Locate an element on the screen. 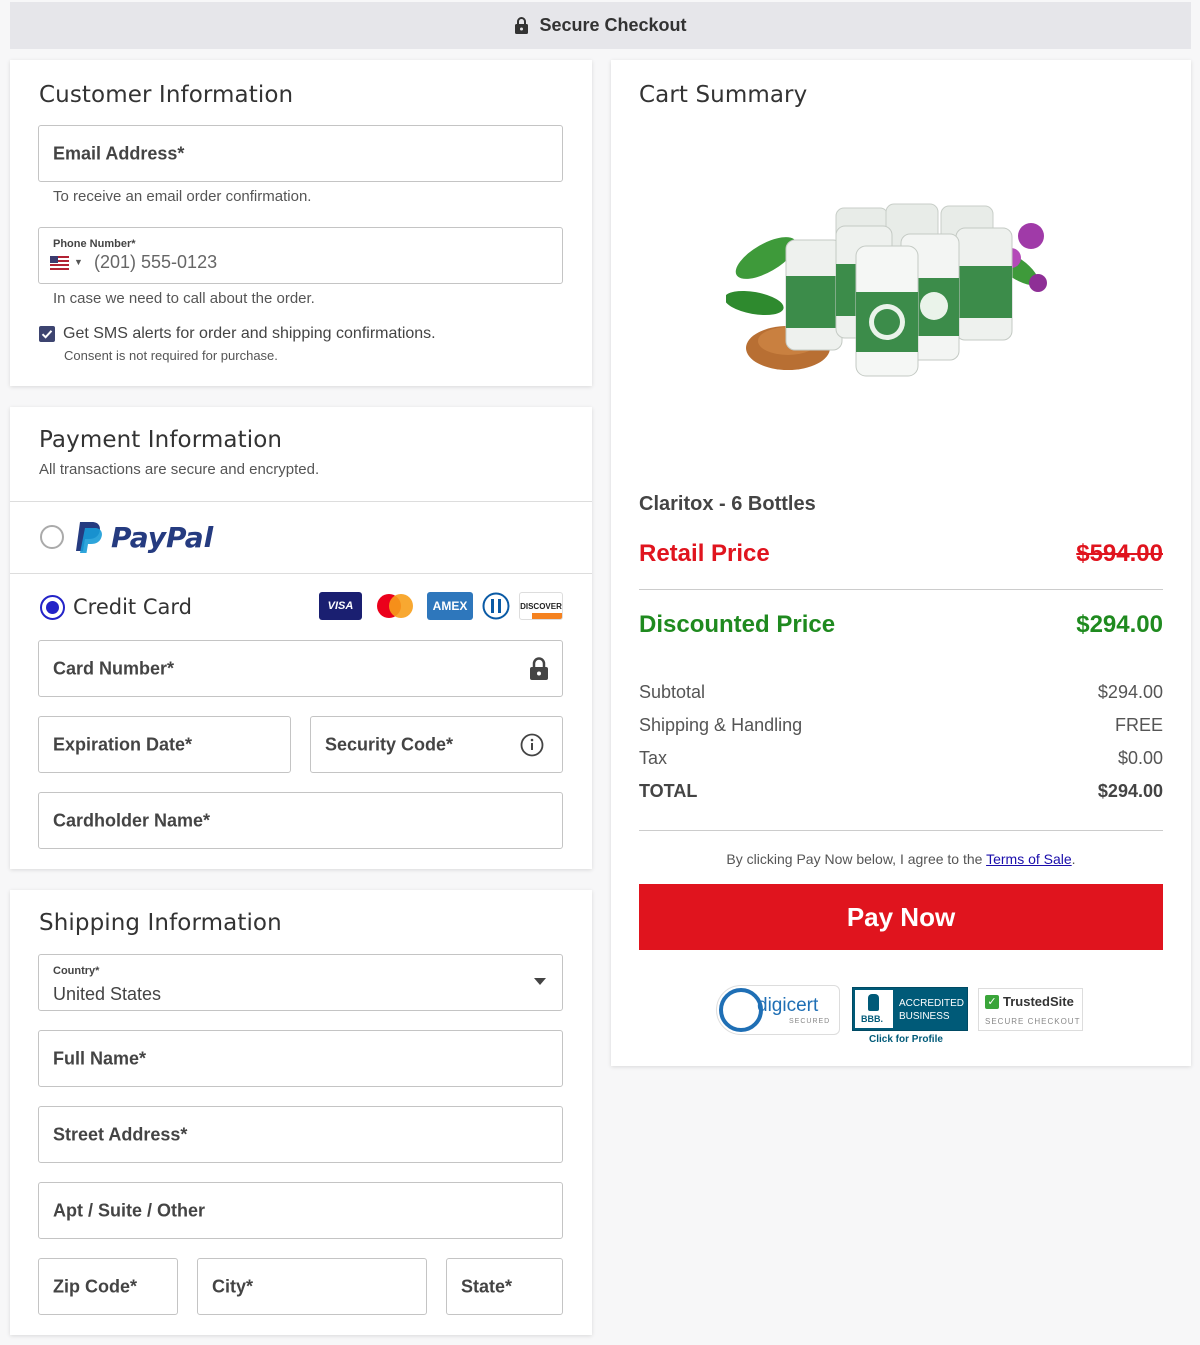  agree-suffix: . is located at coordinates (1073, 859).